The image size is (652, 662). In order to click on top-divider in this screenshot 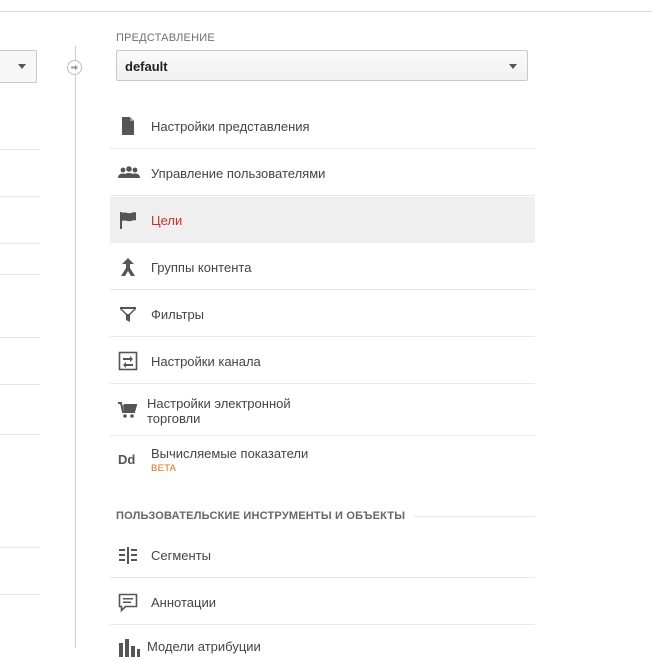, I will do `click(326, 11)`.